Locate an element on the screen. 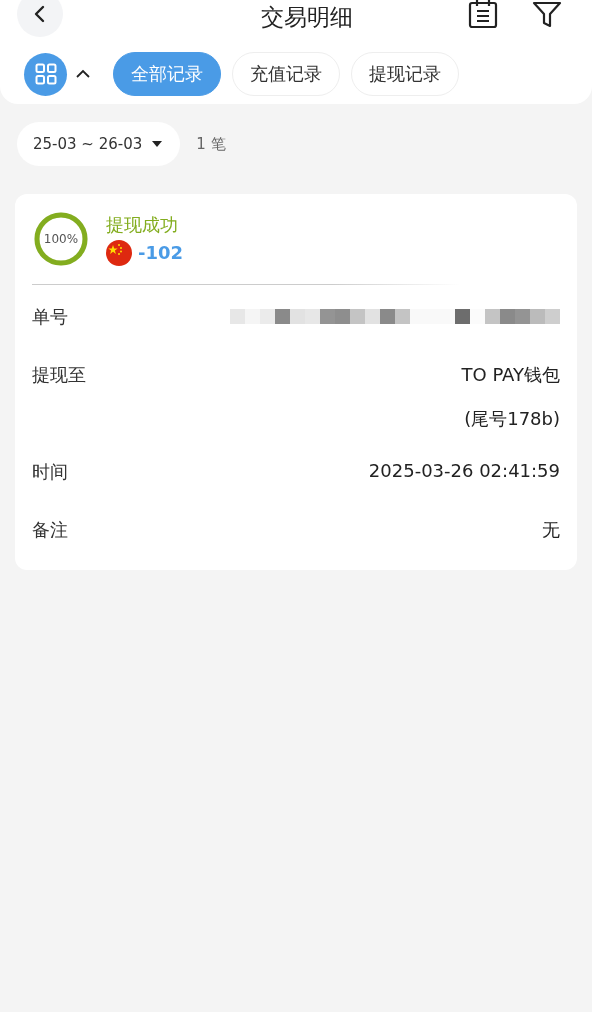  status-text: 提现成功 is located at coordinates (142, 224).